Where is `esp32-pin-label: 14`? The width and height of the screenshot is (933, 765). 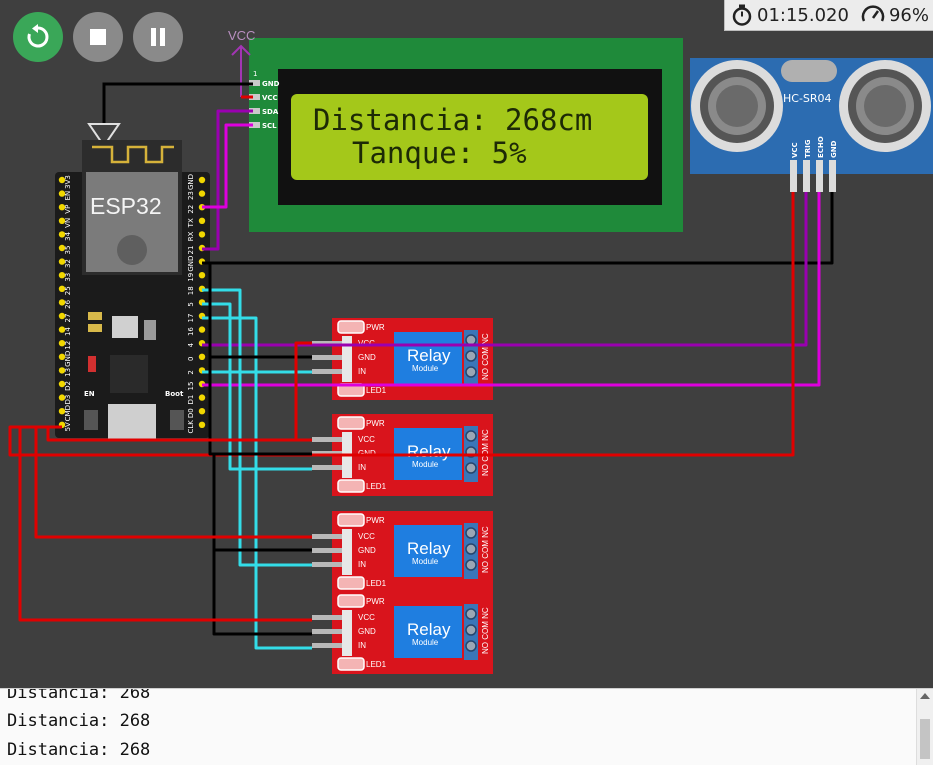 esp32-pin-label: 14 is located at coordinates (68, 331).